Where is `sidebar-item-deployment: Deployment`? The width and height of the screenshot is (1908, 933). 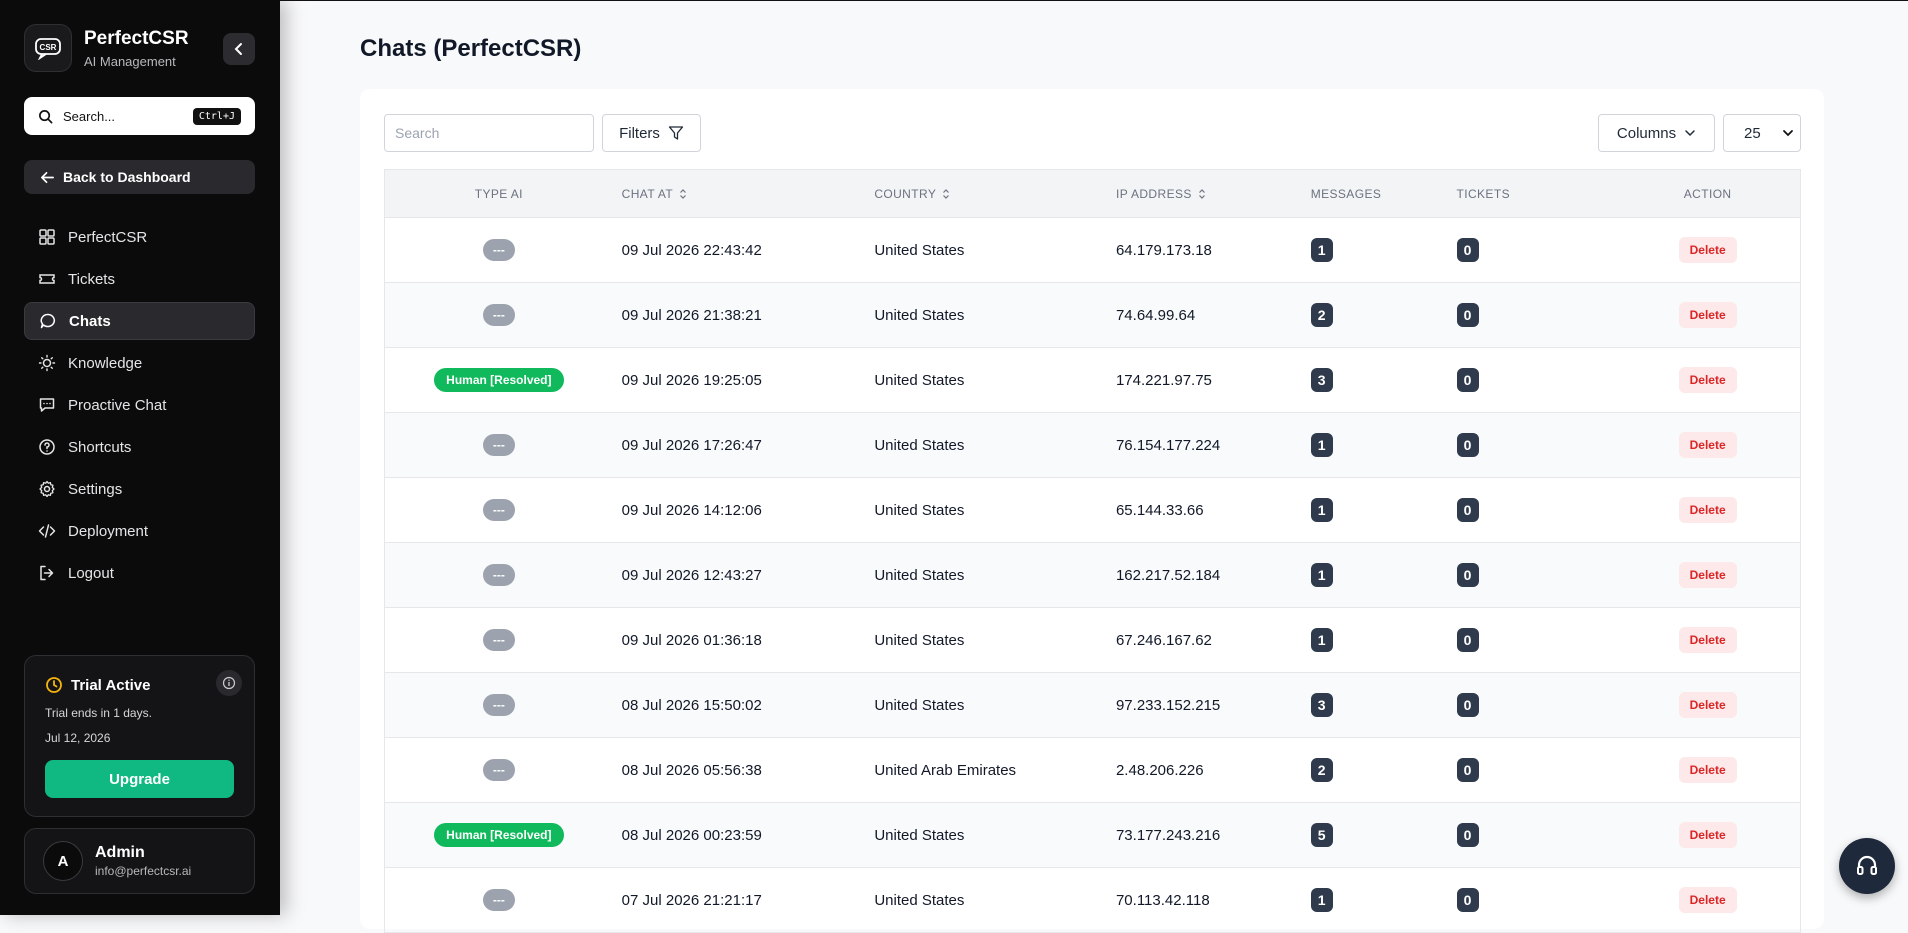
sidebar-item-deployment: Deployment is located at coordinates (139, 531).